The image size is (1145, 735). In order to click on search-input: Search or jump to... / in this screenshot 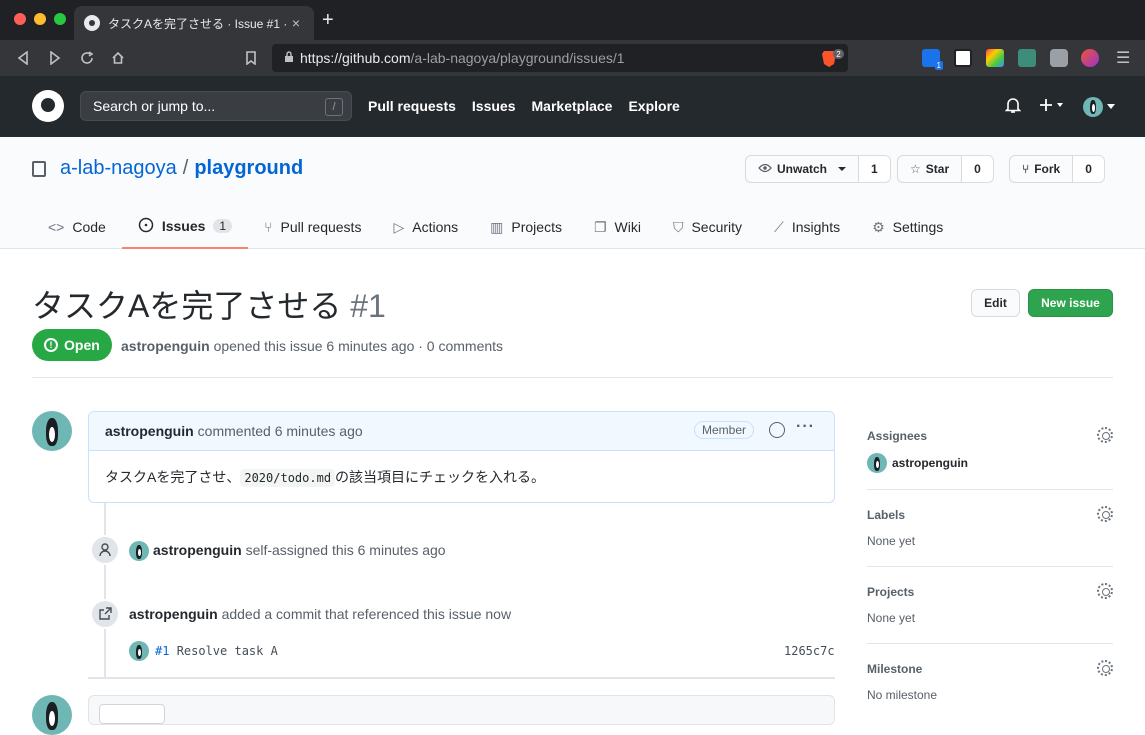, I will do `click(216, 106)`.